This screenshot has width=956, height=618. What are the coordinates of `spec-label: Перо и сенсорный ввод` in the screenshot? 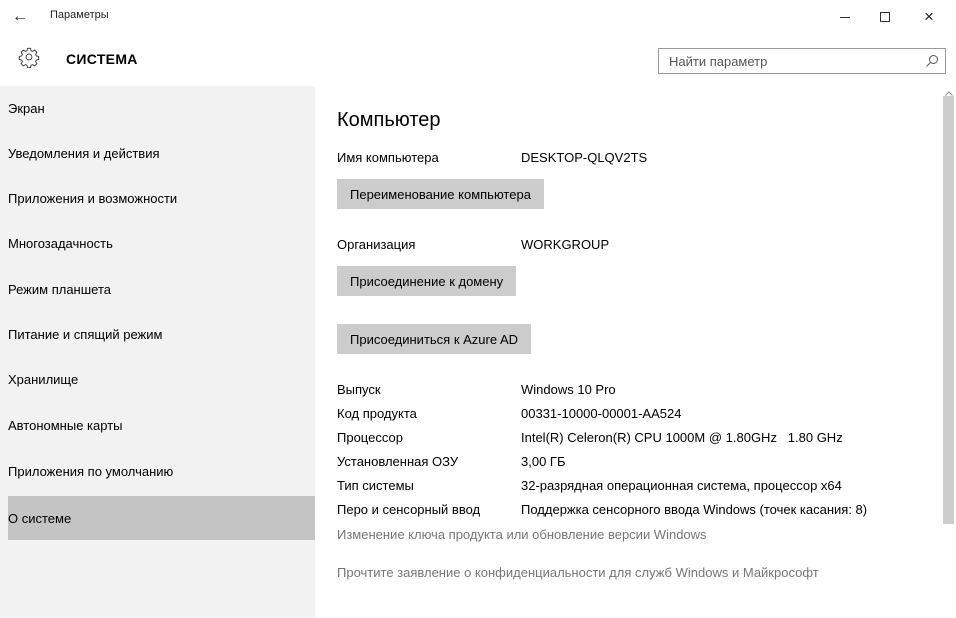 It's located at (409, 509).